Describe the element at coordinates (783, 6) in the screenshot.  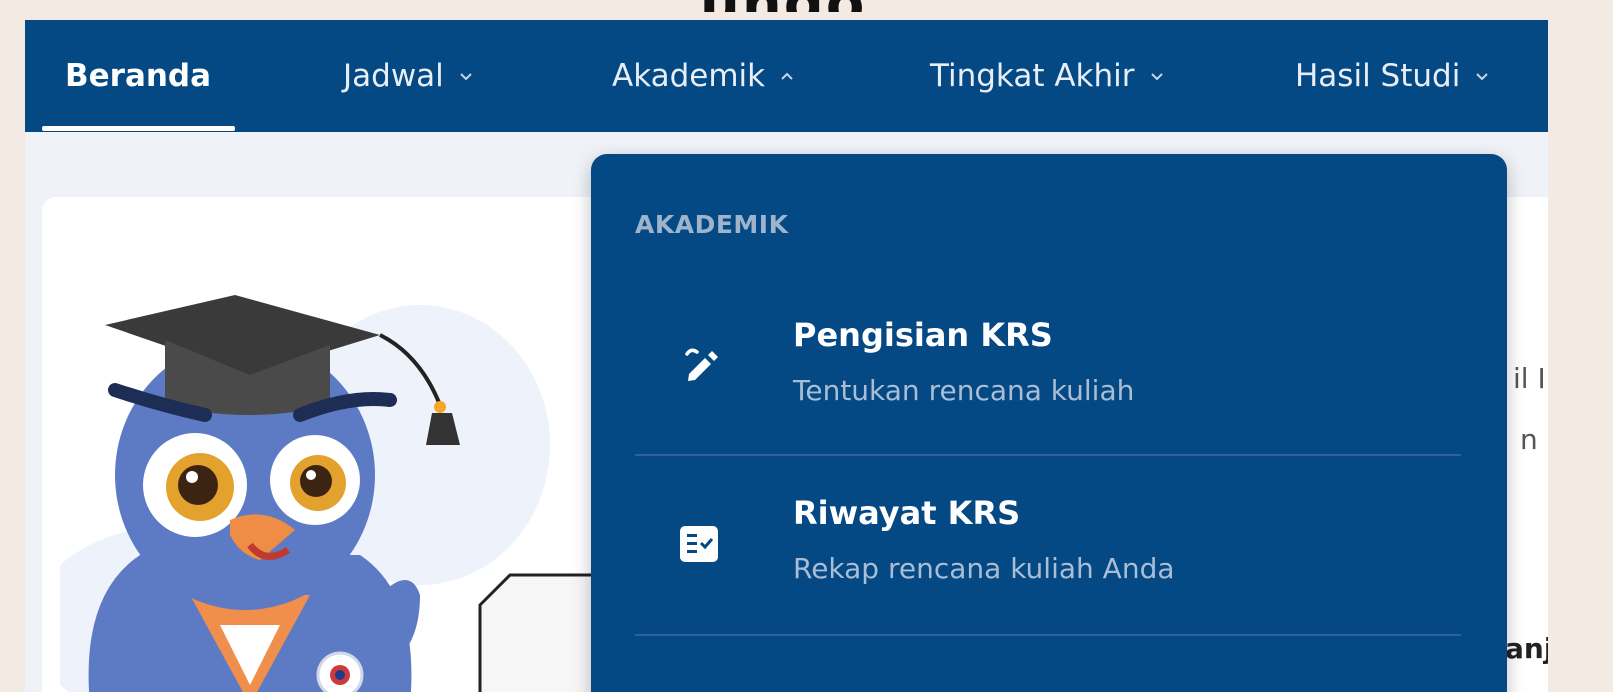
I see `page-heading-text: ungo` at that location.